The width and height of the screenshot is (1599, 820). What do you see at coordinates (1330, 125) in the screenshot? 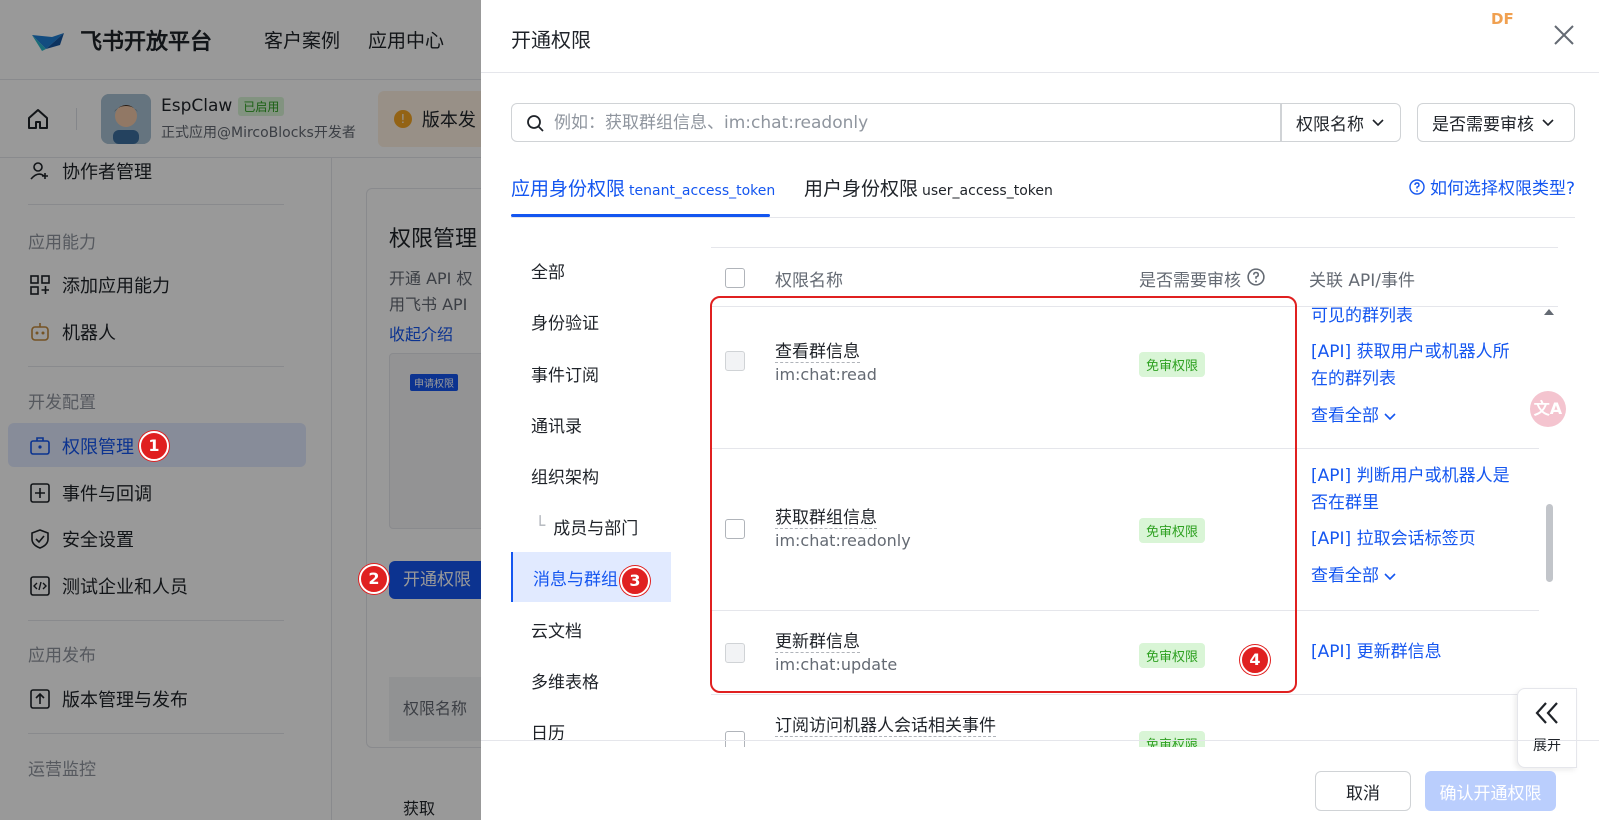
I see `filter-label: 权限名称` at bounding box center [1330, 125].